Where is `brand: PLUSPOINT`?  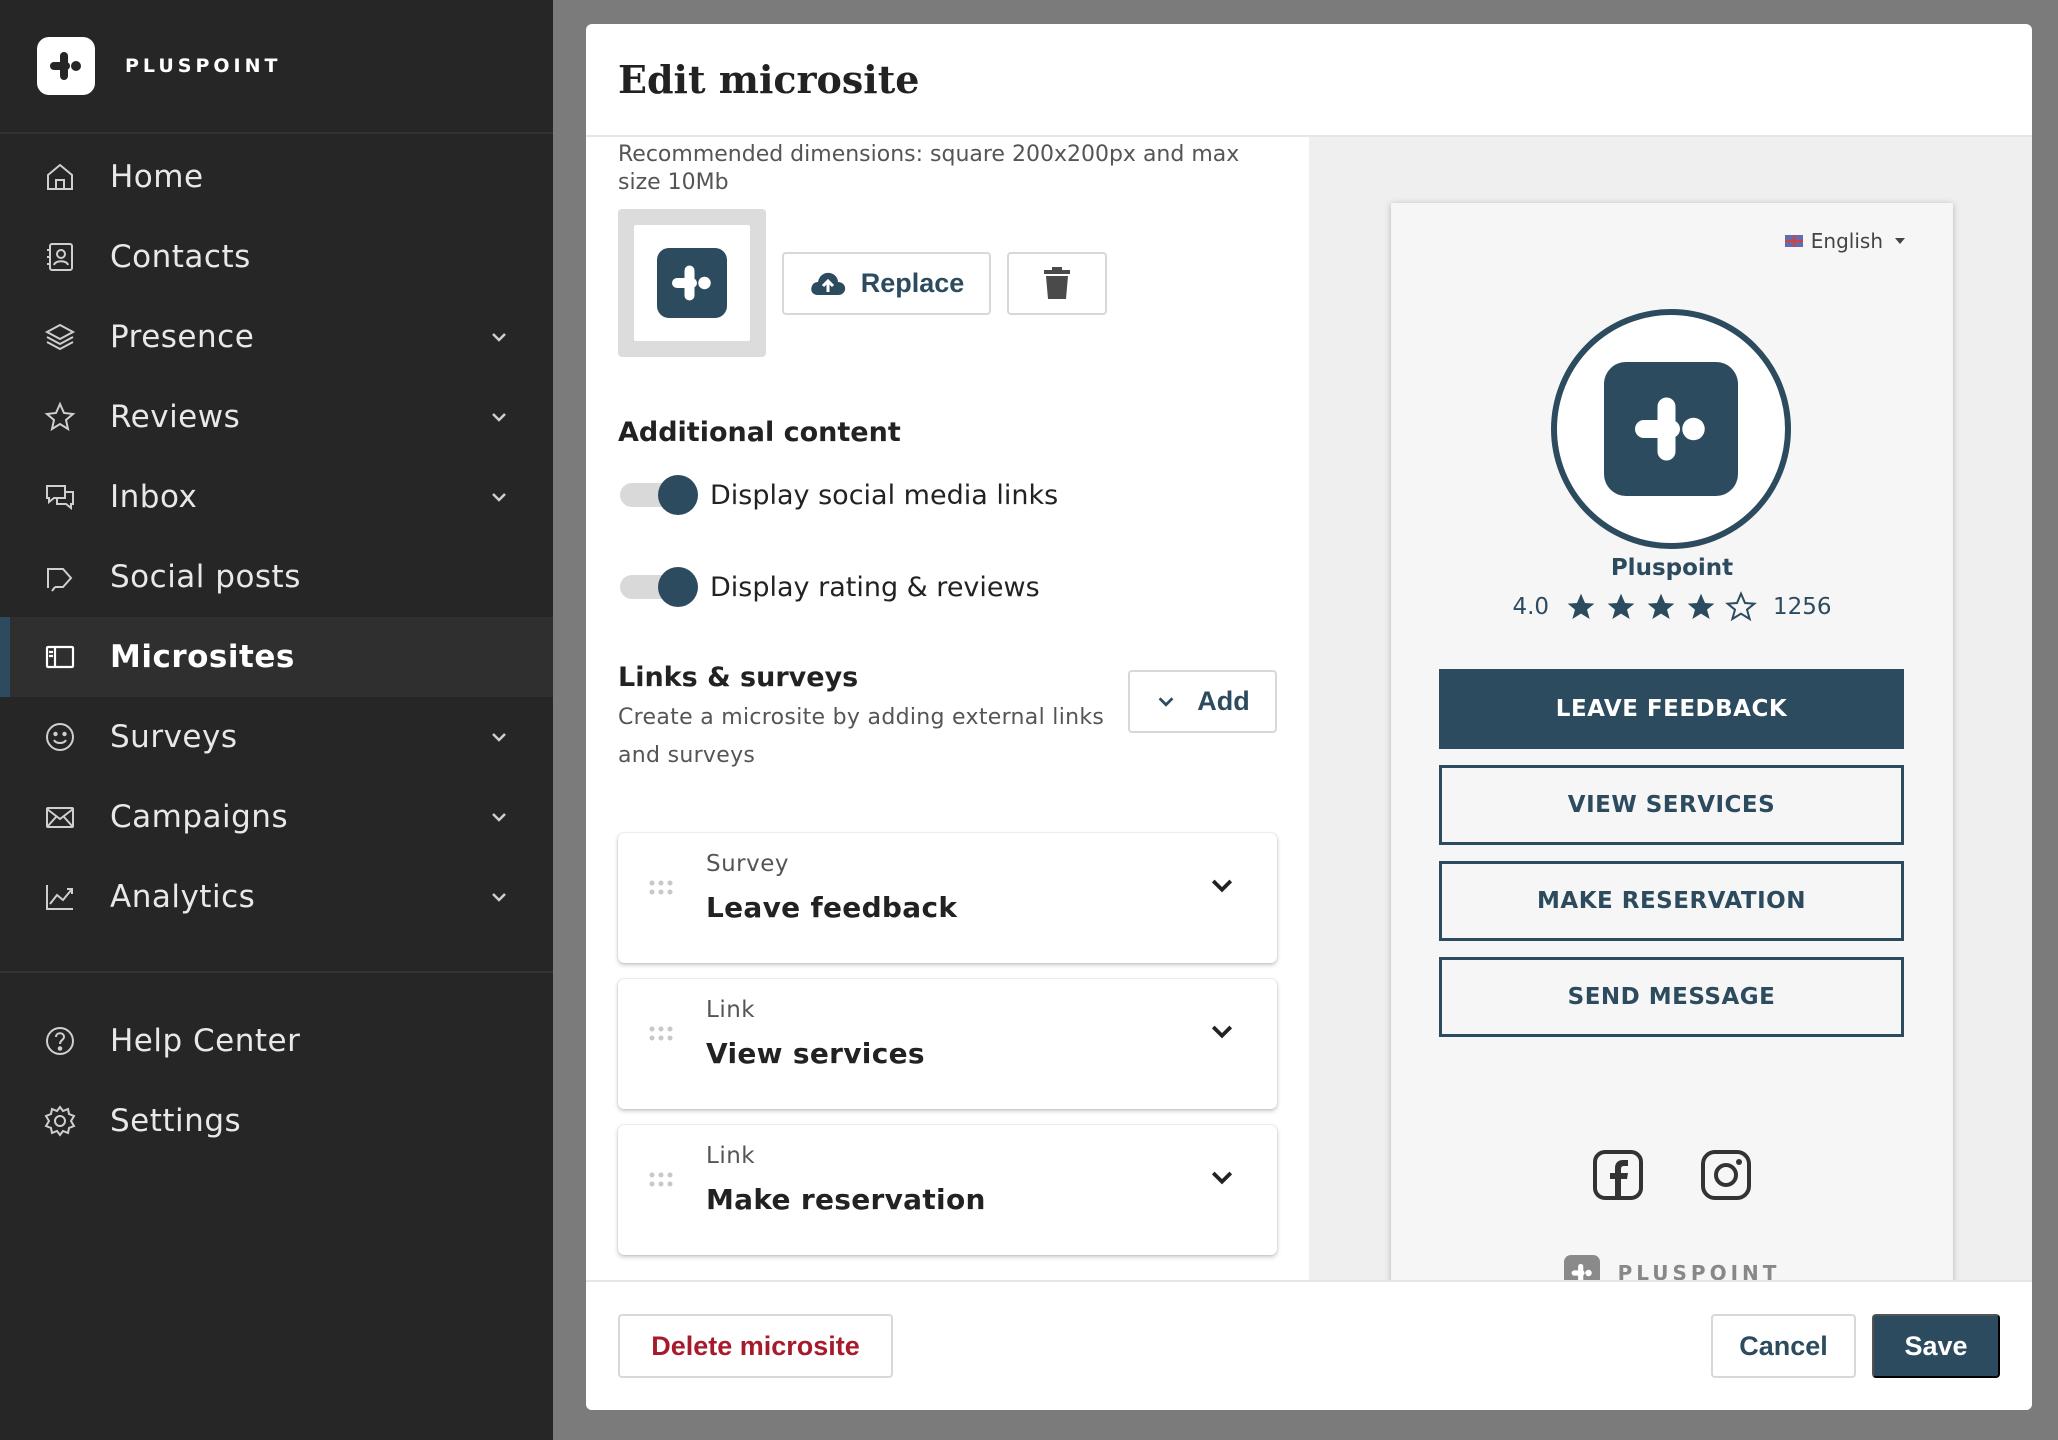 brand: PLUSPOINT is located at coordinates (276, 67).